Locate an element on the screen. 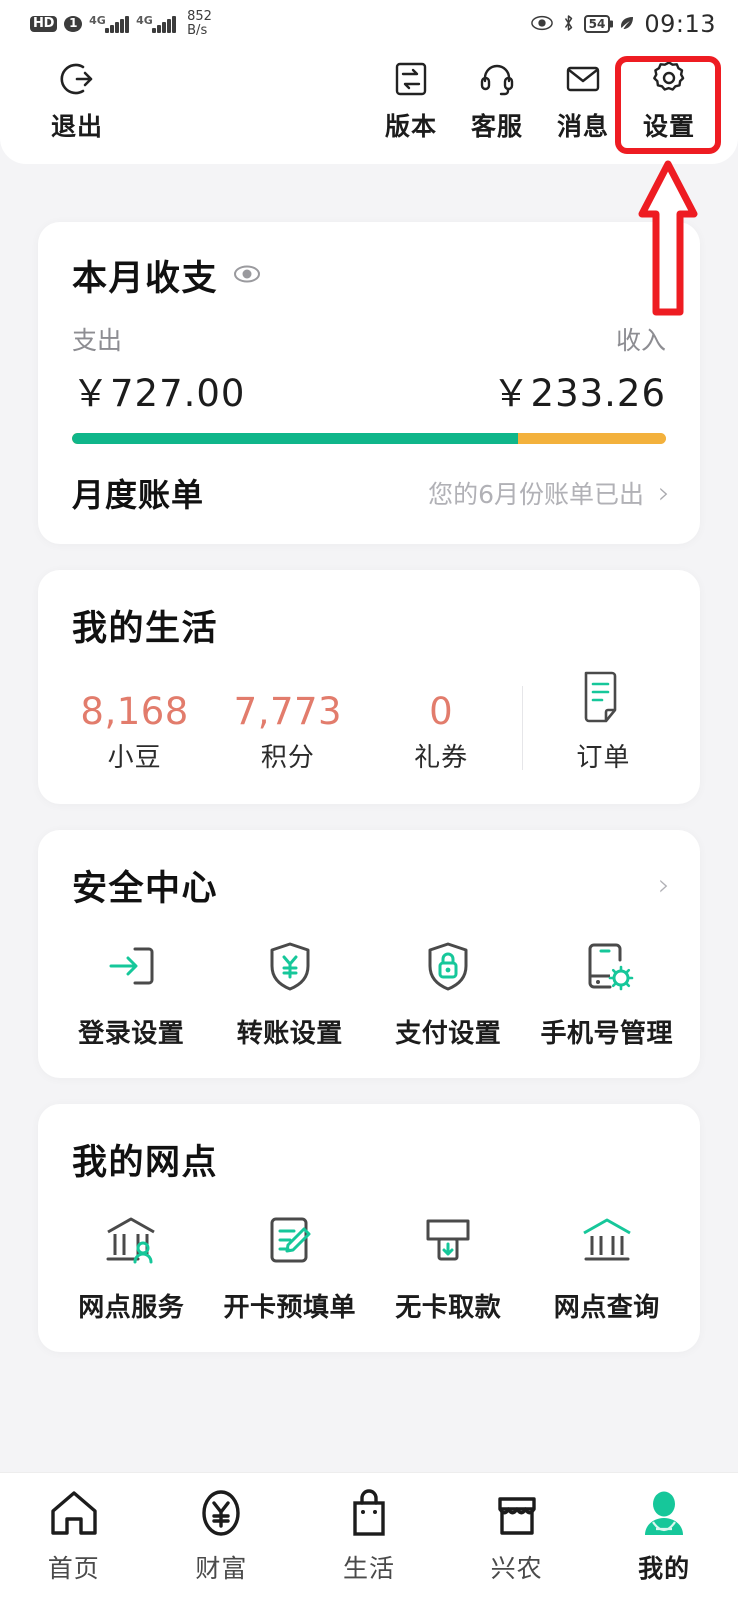 This screenshot has width=738, height=1600. logout-icon is located at coordinates (77, 79).